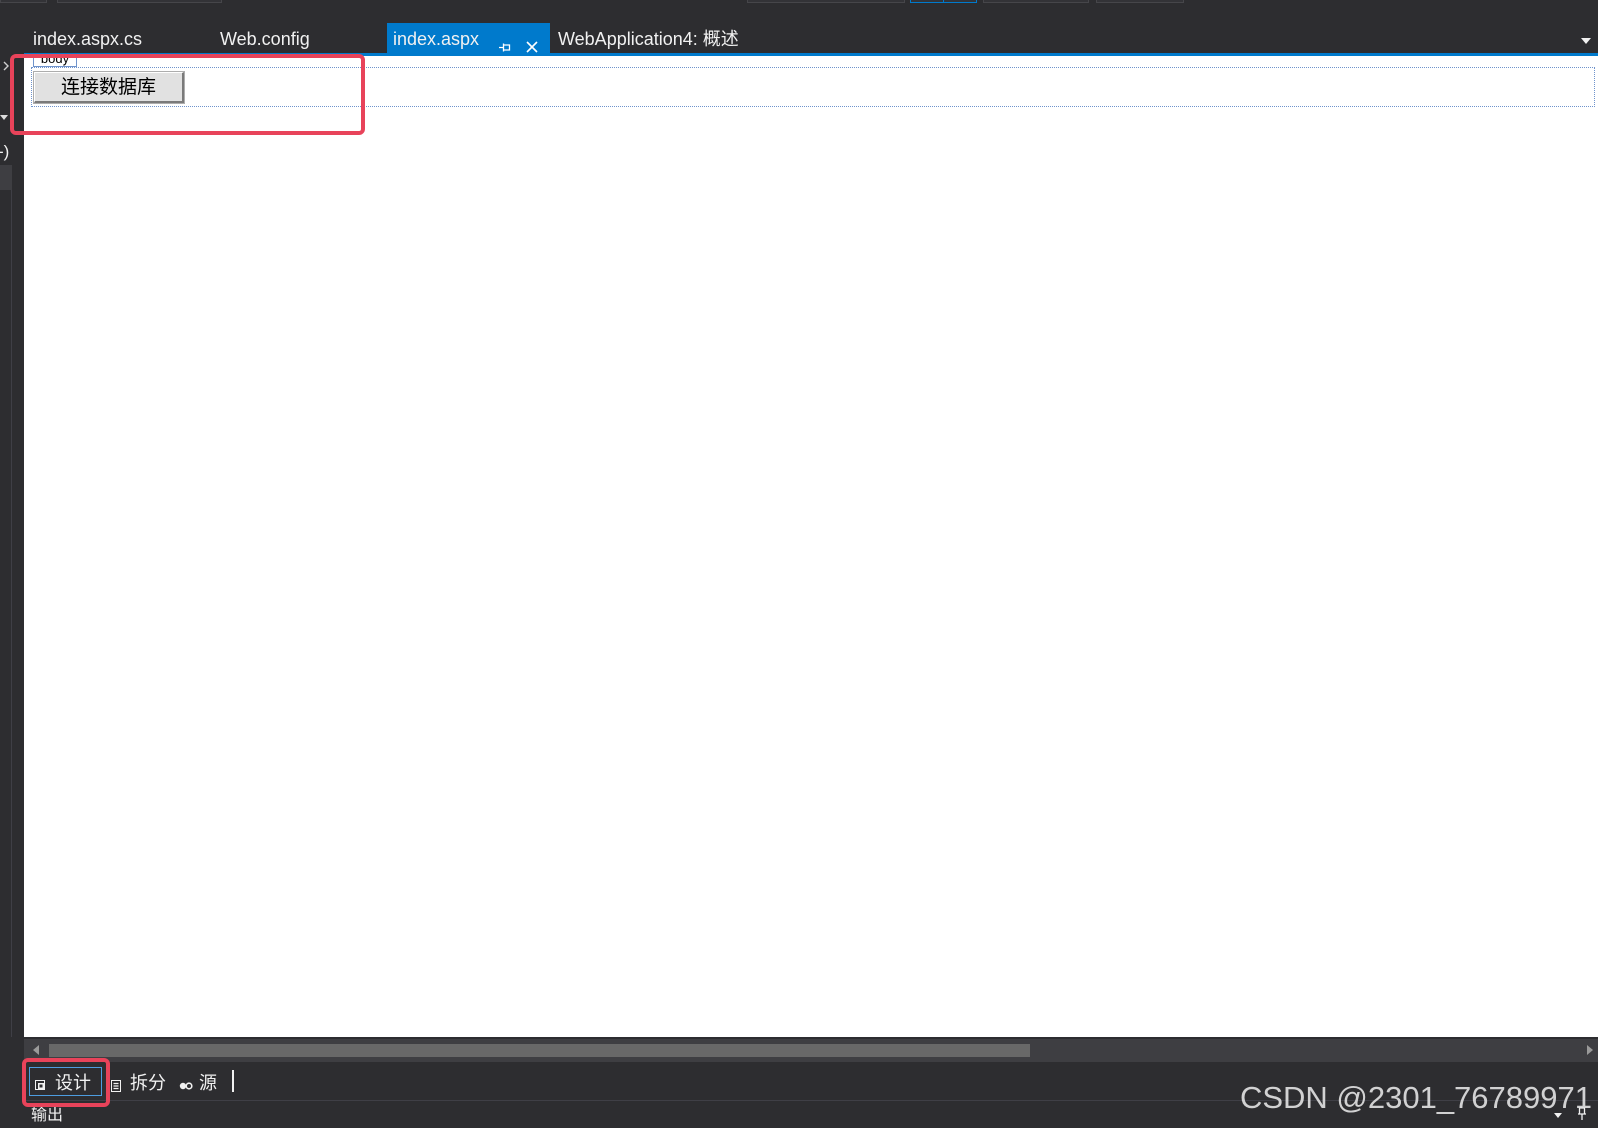 This screenshot has height=1128, width=1598. I want to click on source-view-tab: 源, so click(204, 1081).